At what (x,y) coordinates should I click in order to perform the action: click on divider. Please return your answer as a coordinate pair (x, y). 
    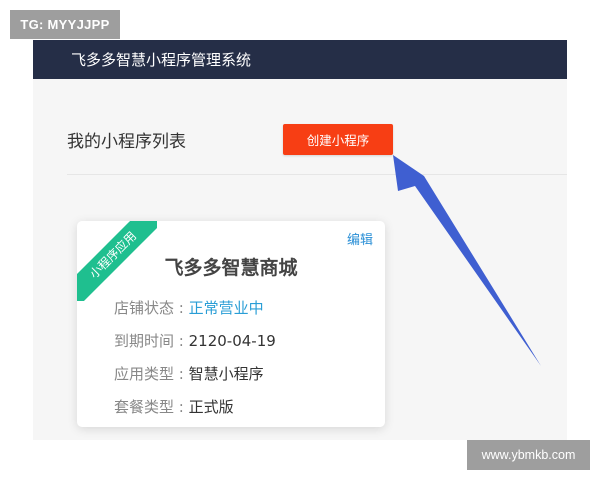
    Looking at the image, I should click on (317, 174).